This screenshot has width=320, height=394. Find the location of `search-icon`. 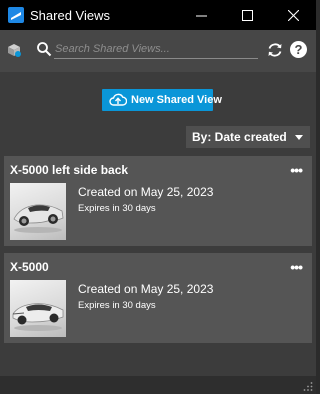

search-icon is located at coordinates (44, 49).